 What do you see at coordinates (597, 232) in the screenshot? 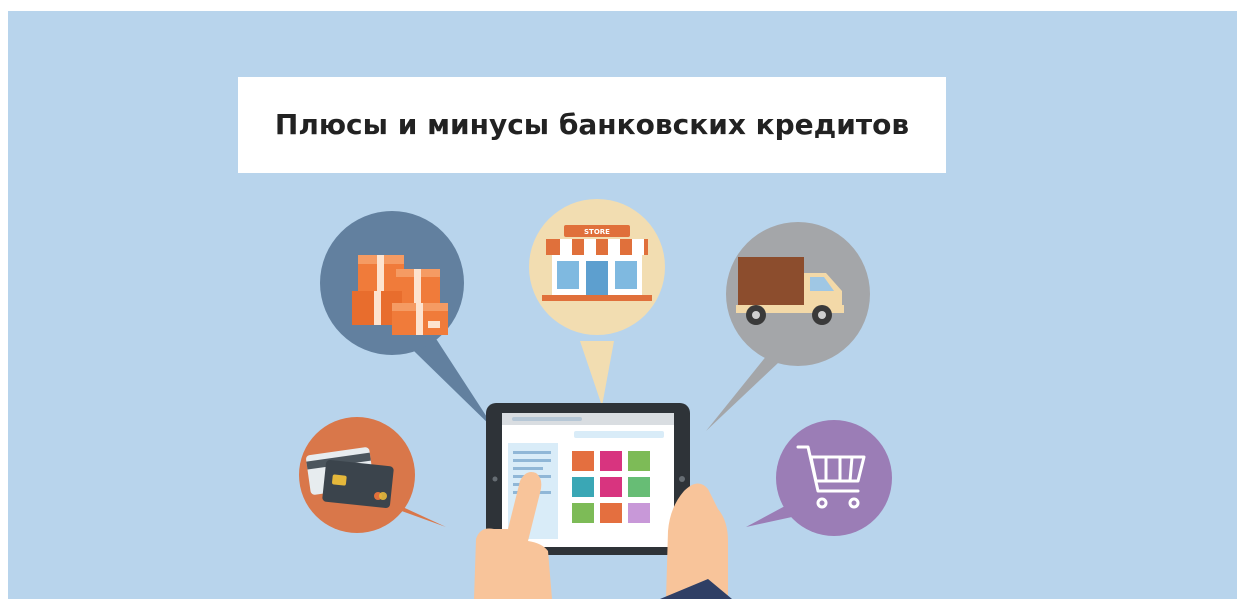
I see `store-sign-text: STORE` at bounding box center [597, 232].